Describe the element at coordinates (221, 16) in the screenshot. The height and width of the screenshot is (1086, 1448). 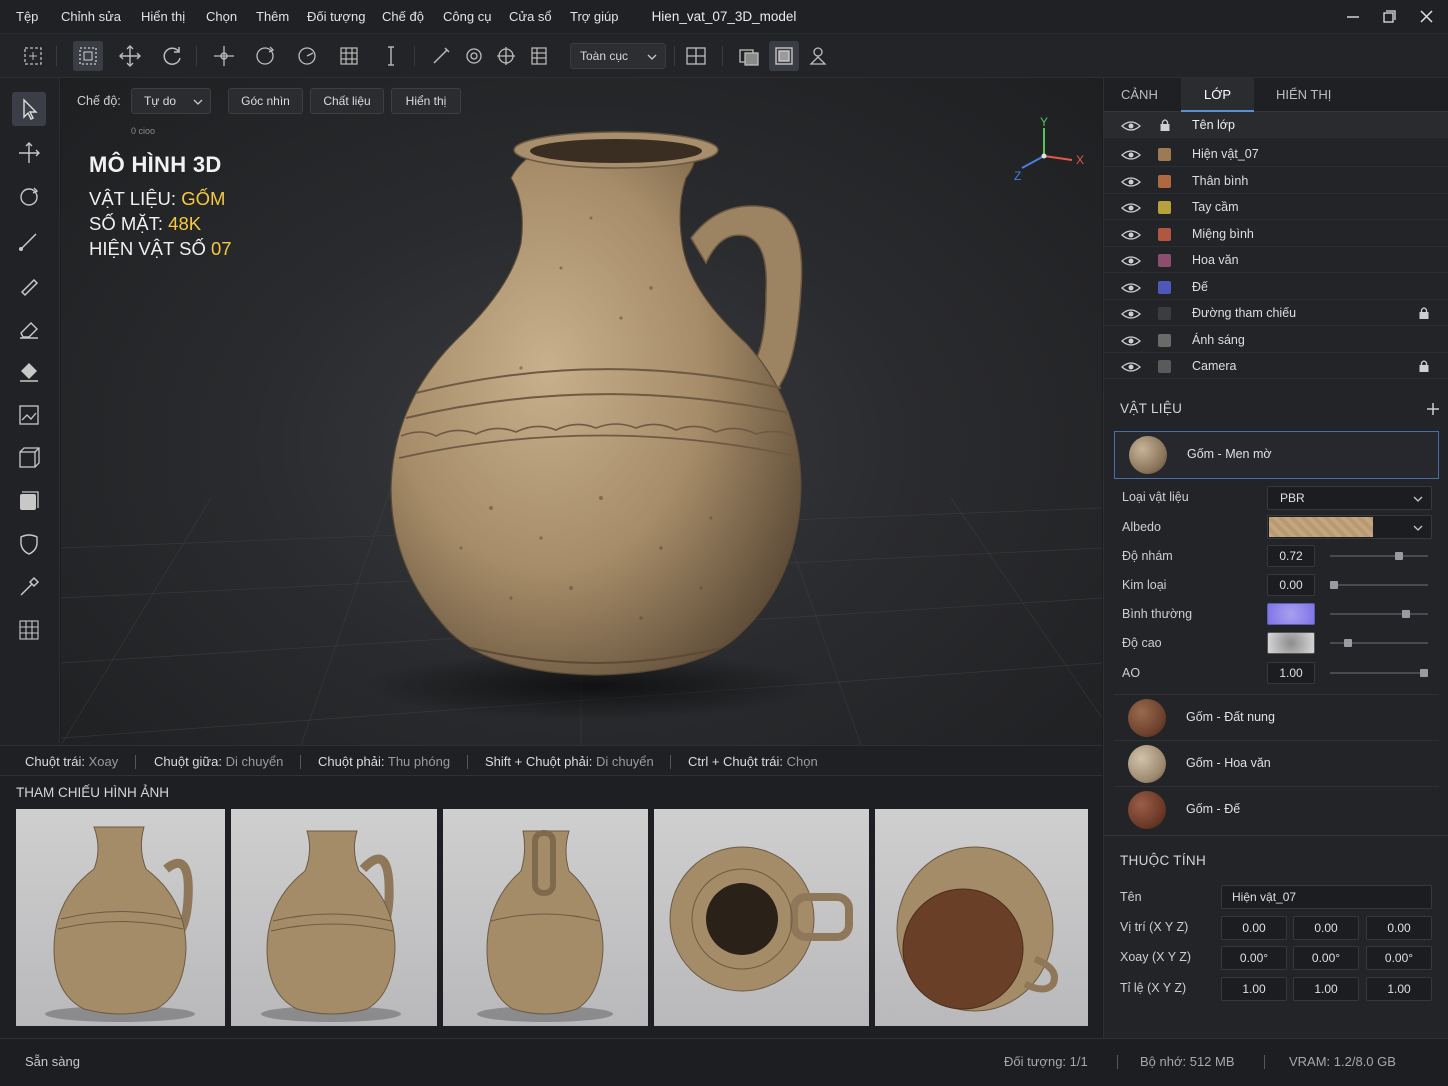
I see `menu-select: Chọn` at that location.